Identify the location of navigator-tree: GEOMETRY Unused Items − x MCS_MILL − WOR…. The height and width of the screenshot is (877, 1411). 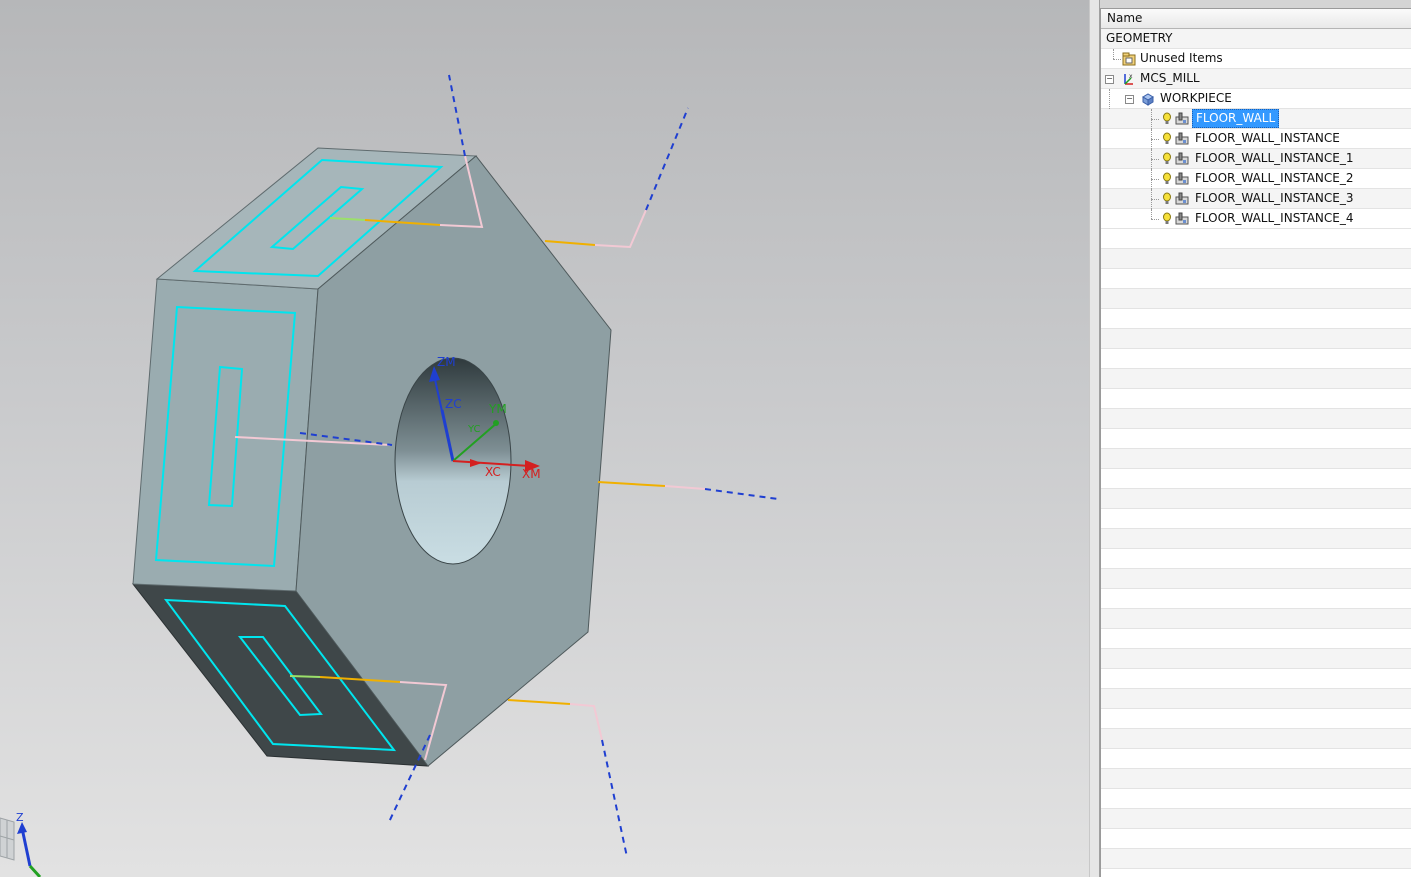
(1256, 129).